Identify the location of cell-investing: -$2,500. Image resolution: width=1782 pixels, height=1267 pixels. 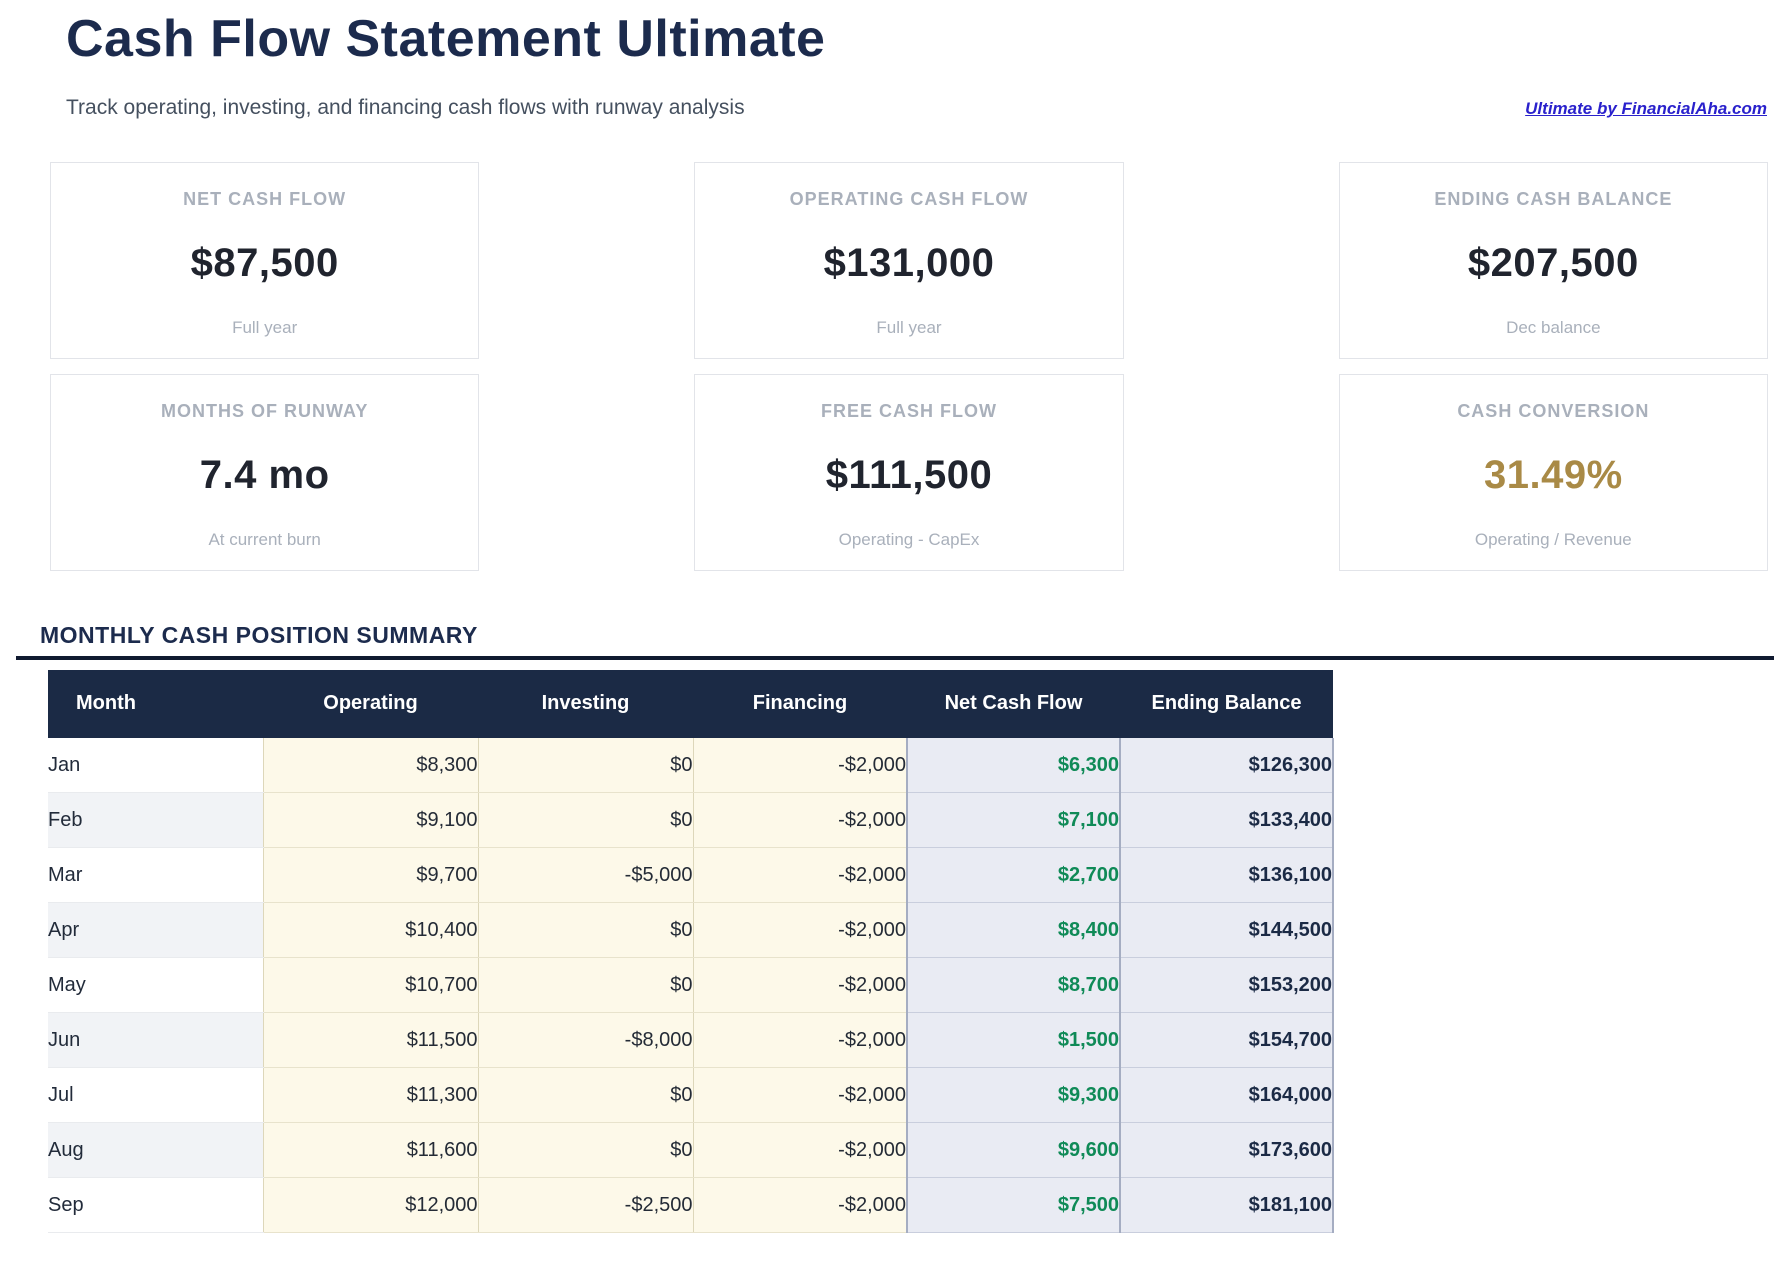
(585, 1205).